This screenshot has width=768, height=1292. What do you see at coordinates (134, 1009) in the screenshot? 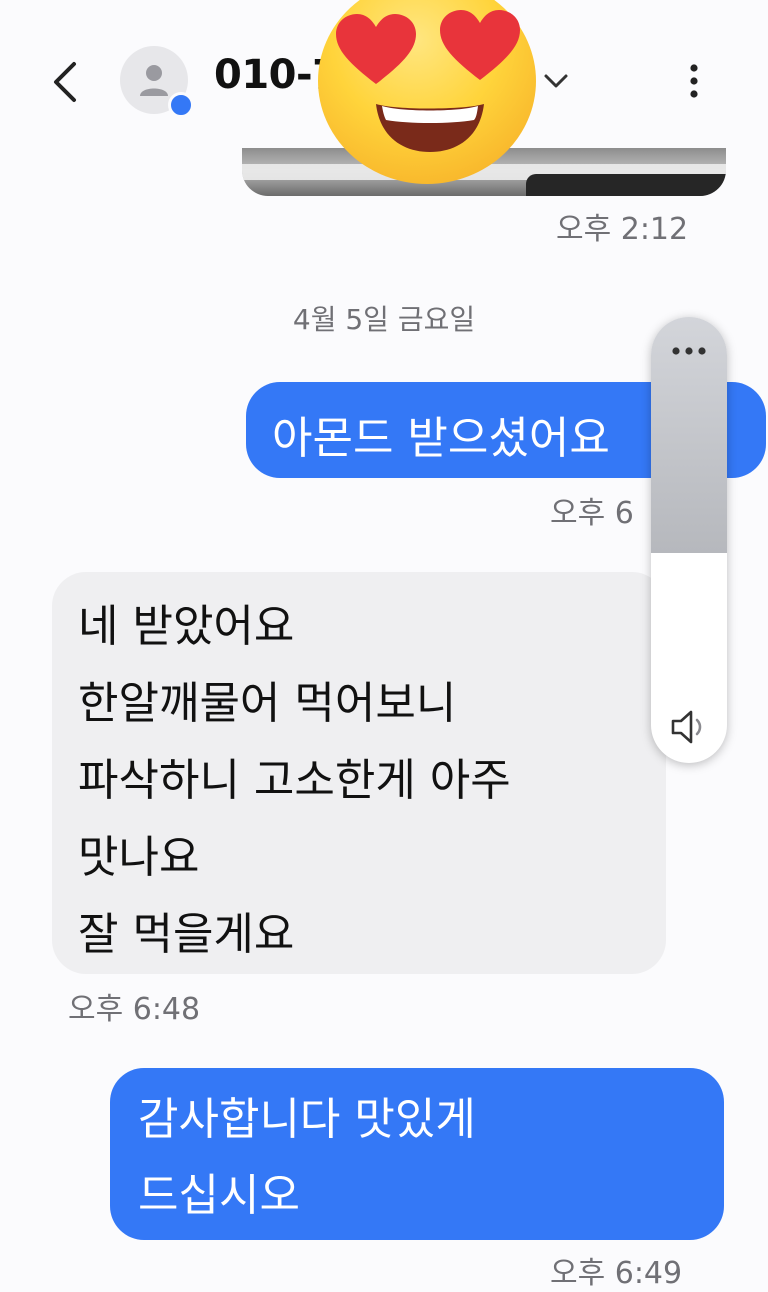
I see `message-time: 오후 6:48` at bounding box center [134, 1009].